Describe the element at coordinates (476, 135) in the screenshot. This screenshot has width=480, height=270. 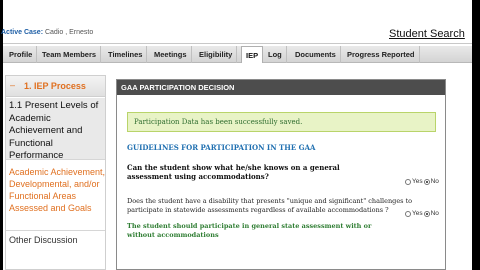
I see `right-frame-bar` at that location.